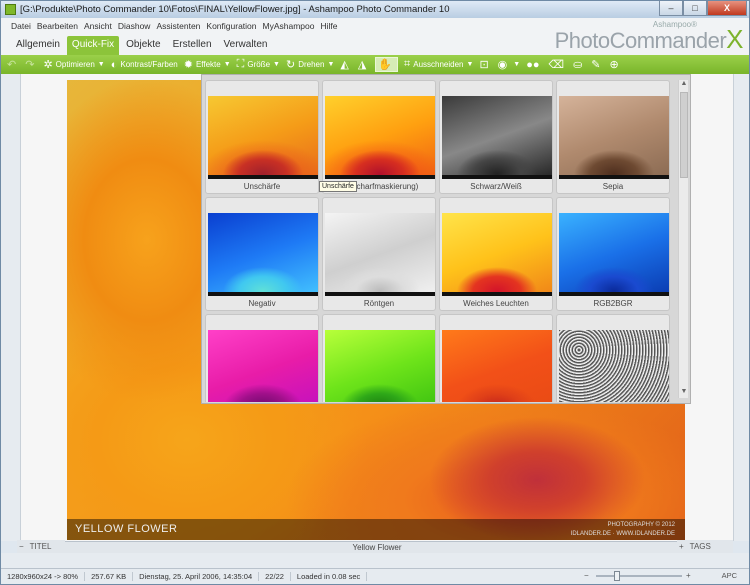 The width and height of the screenshot is (750, 585). Describe the element at coordinates (613, 254) in the screenshot. I see `effect-tile: RGB2BGR` at that location.